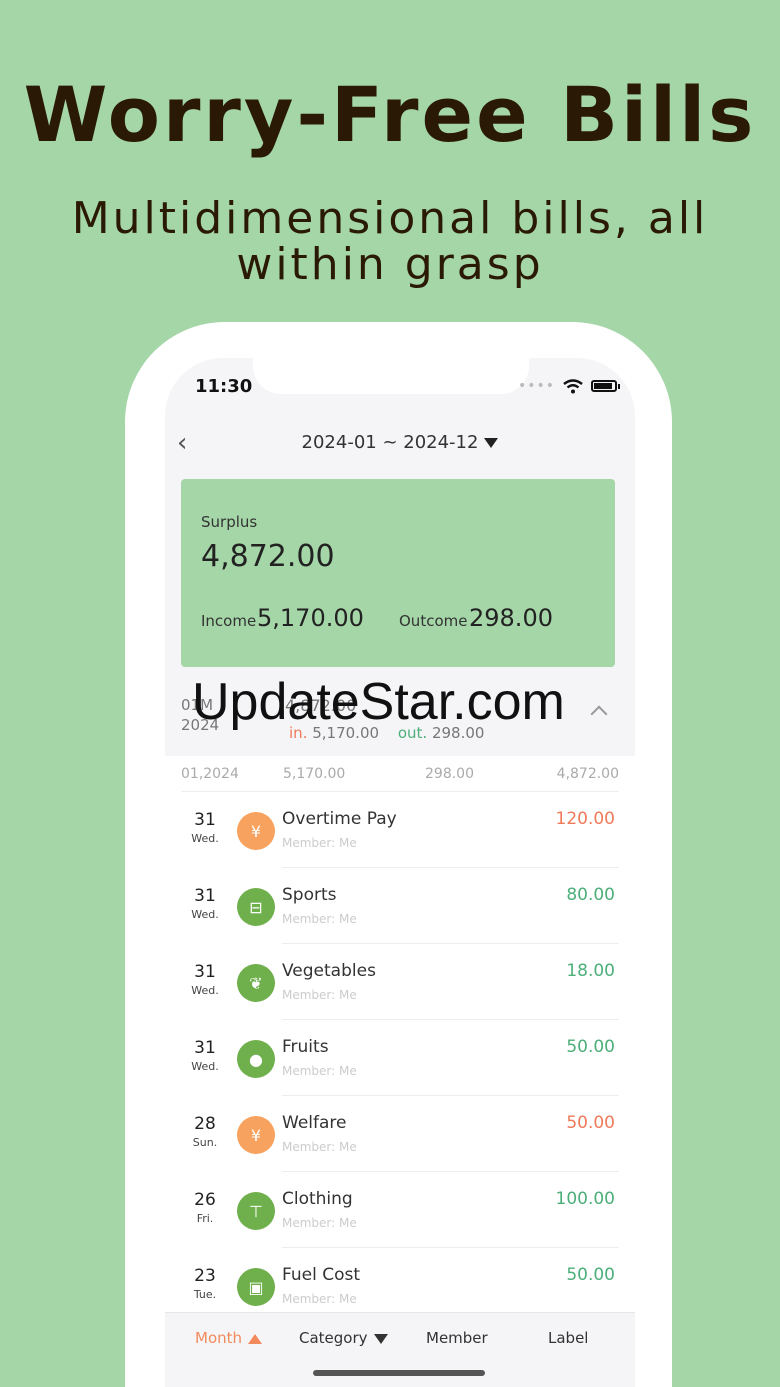 The height and width of the screenshot is (1387, 780). What do you see at coordinates (333, 1338) in the screenshot?
I see `tab-category-label: Category` at bounding box center [333, 1338].